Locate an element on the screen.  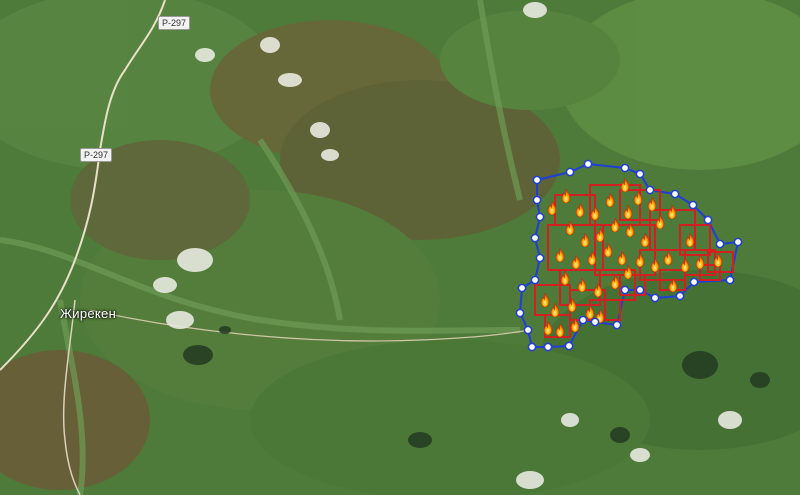
road-shield-r297-top: Р-297 is located at coordinates (174, 23).